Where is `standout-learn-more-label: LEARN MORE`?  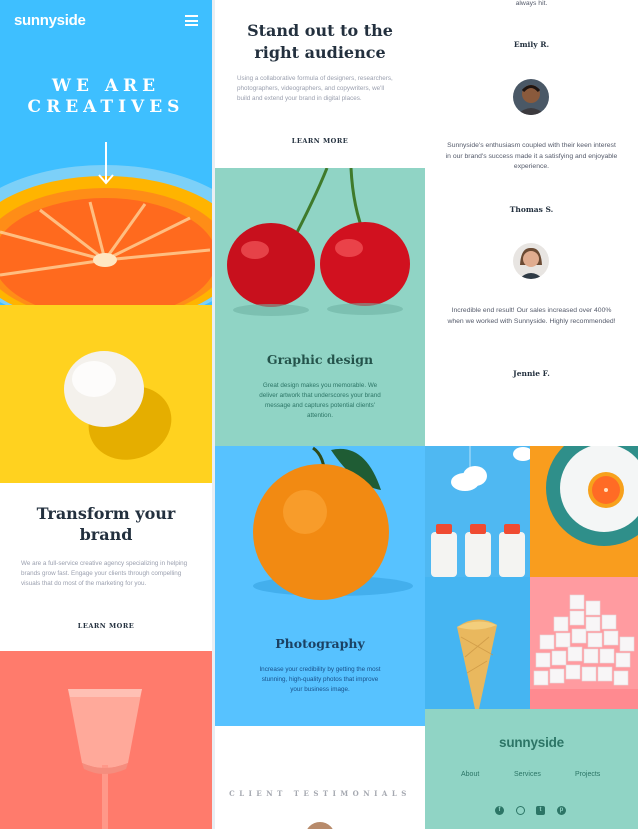
standout-learn-more-label: LEARN MORE is located at coordinates (320, 141).